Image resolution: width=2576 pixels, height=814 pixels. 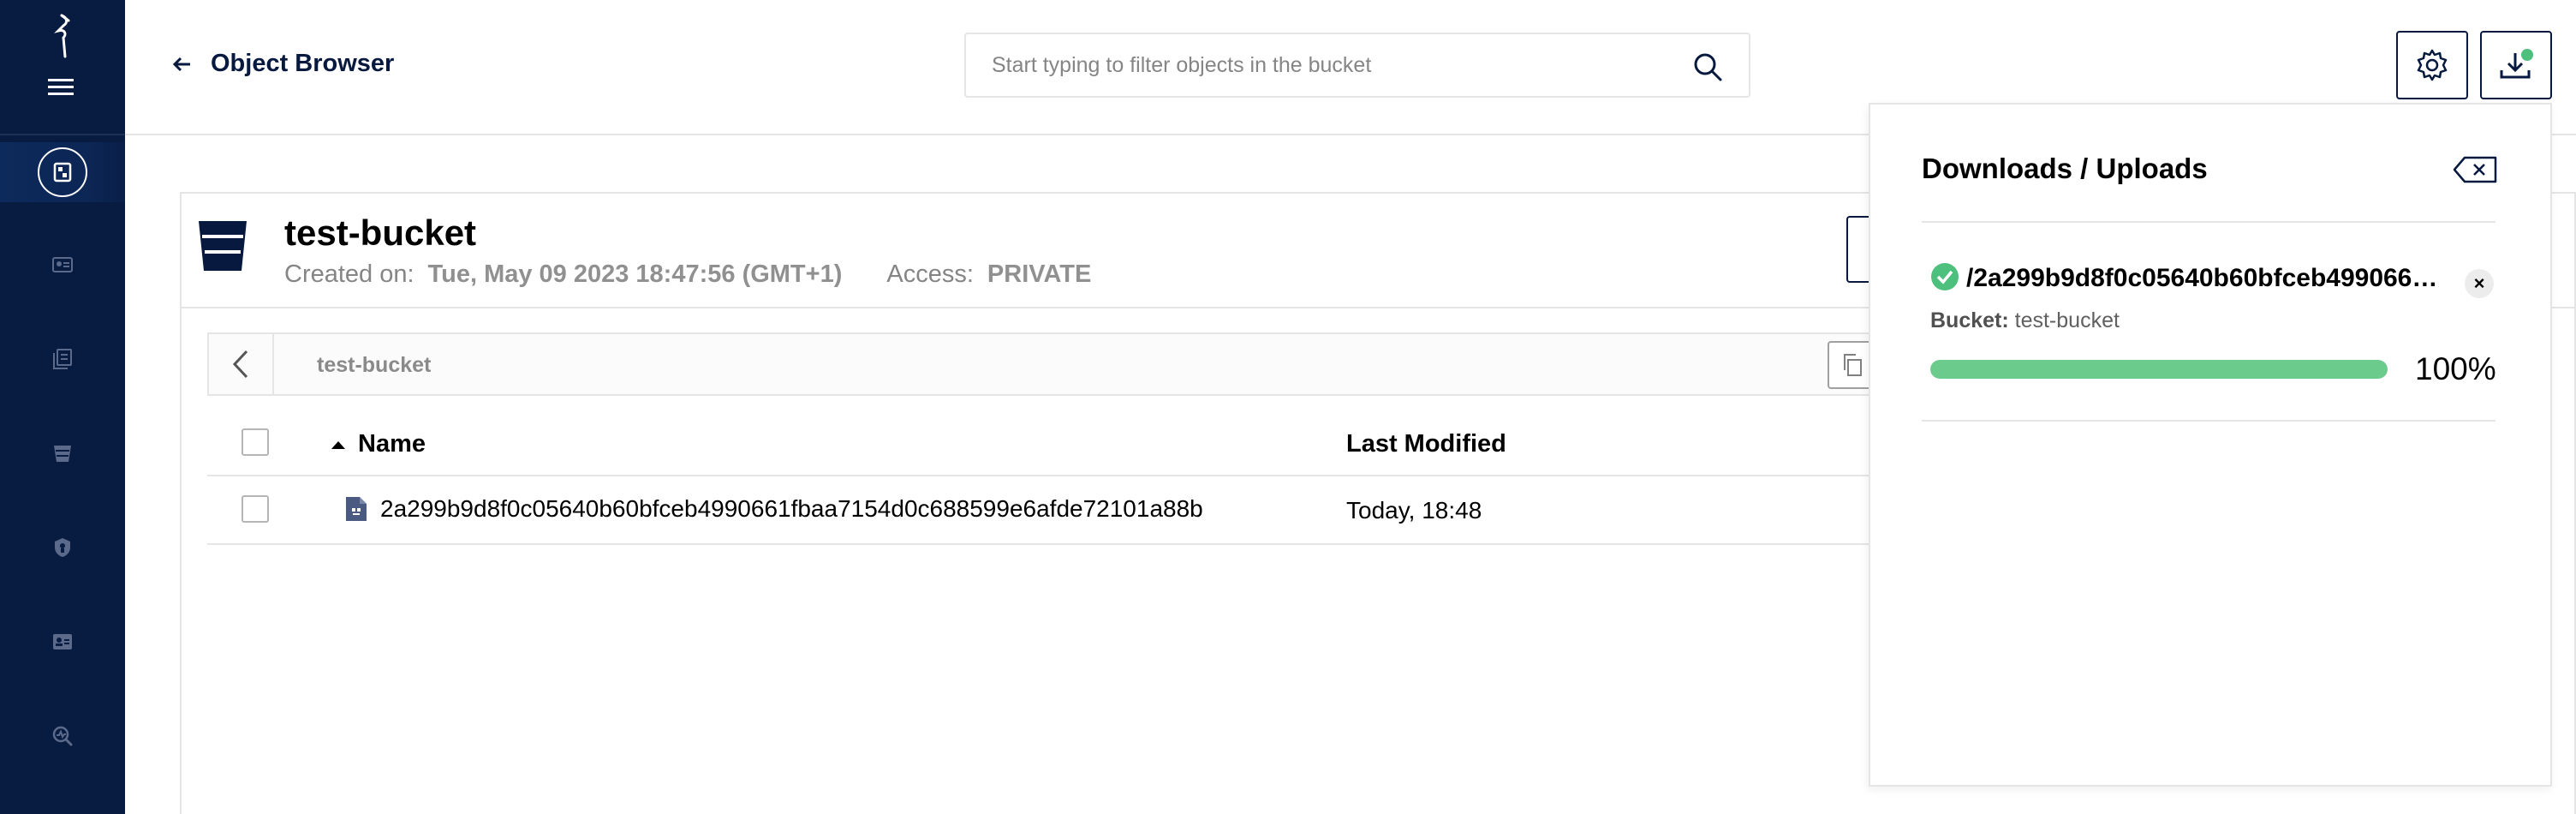 I want to click on minio-logo-icon, so click(x=63, y=36).